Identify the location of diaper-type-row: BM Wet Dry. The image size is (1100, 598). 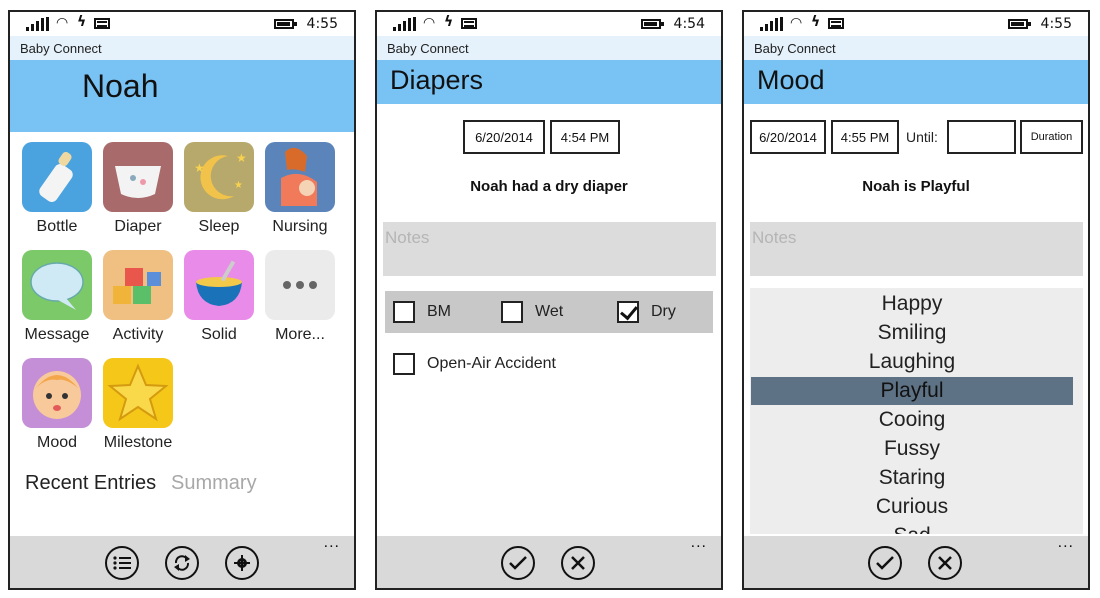
(549, 312).